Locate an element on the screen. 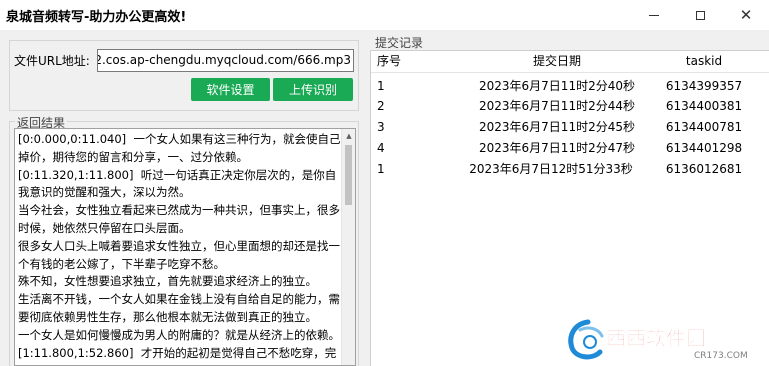 The width and height of the screenshot is (769, 366). table-row: 2 2023年6月7日11时2分44秒 6134400381 is located at coordinates (570, 106).